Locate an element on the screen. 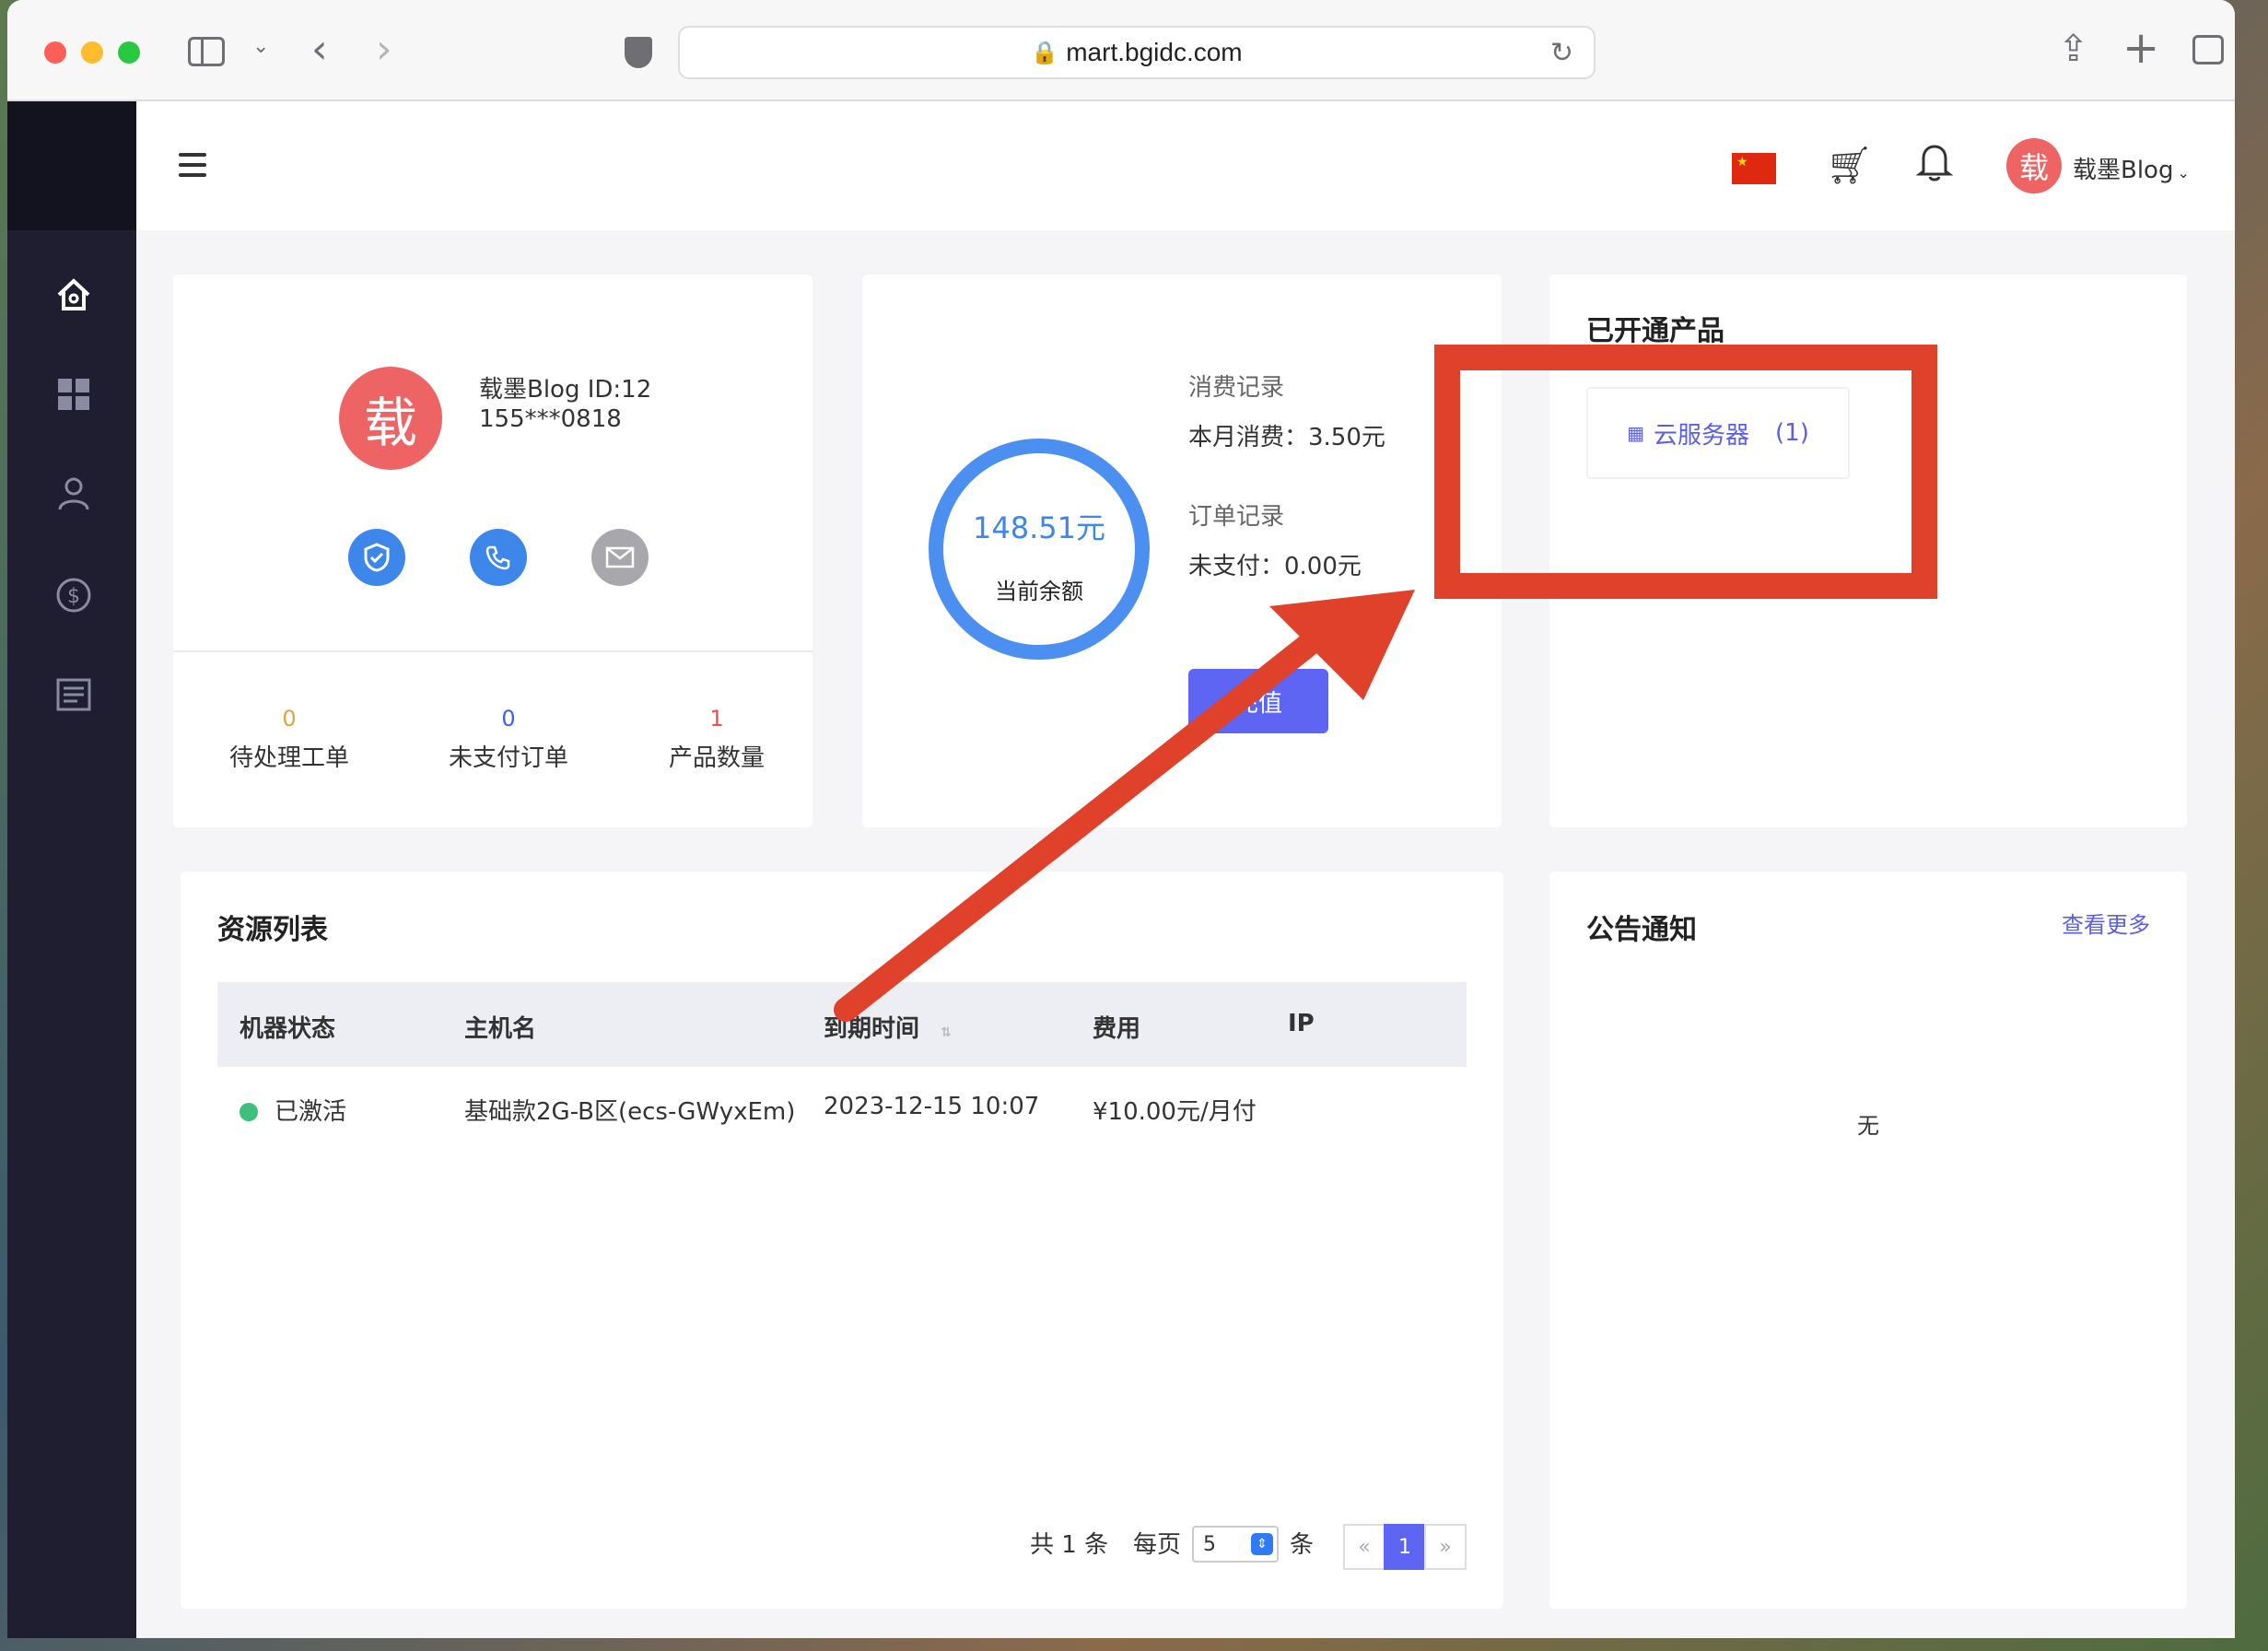 This screenshot has width=2268, height=1651. user-name-label: 载墨Blog is located at coordinates (2123, 171).